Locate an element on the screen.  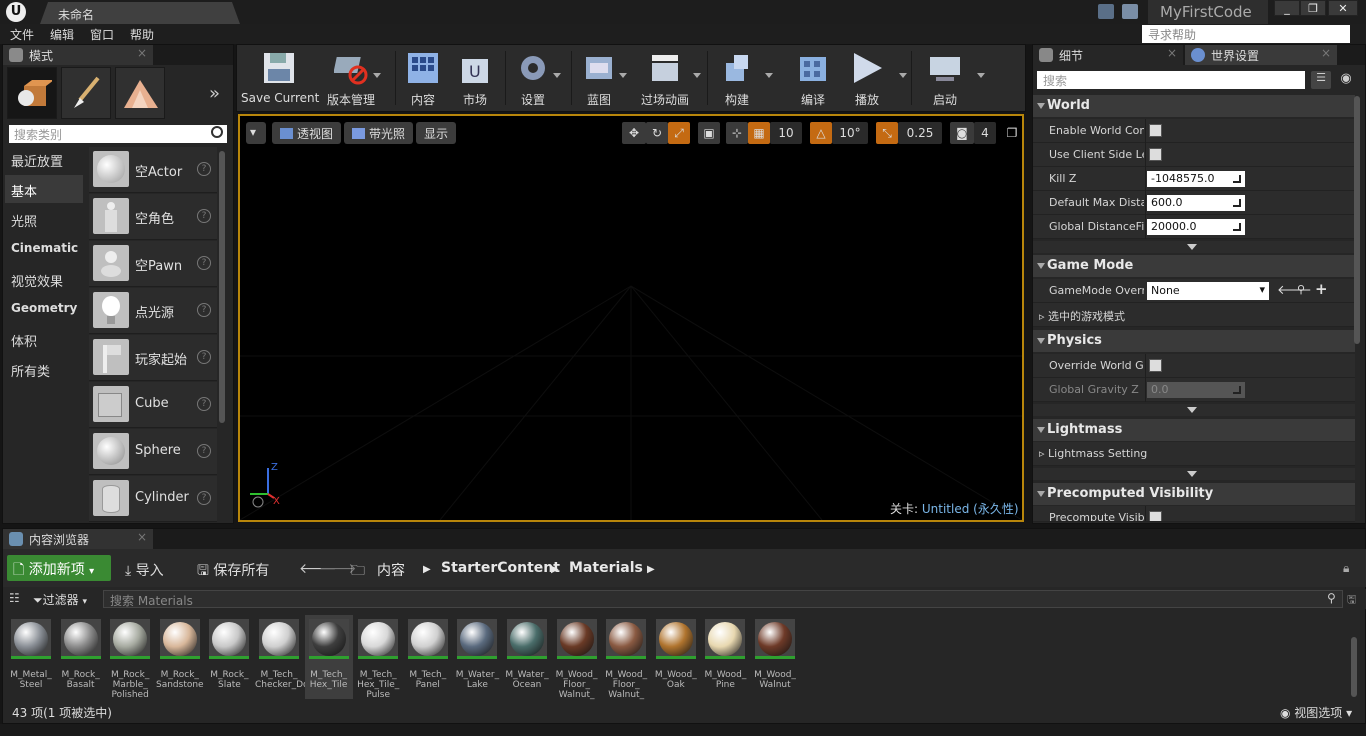
world-property-input: 20000.0 is located at coordinates (1196, 227).